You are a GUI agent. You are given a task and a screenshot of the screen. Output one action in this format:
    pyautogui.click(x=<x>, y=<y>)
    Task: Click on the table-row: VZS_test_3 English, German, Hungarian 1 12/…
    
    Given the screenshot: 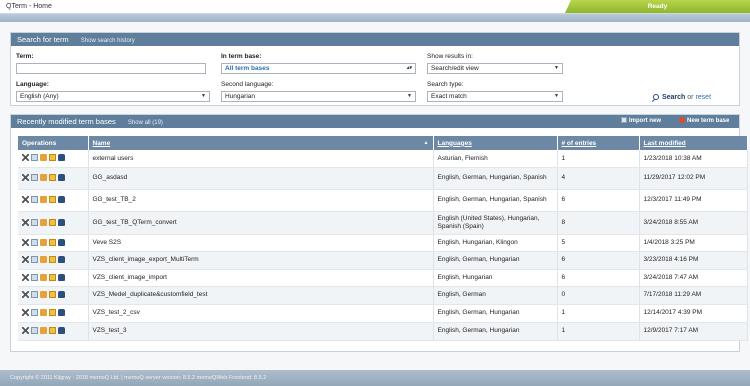 What is the action you would take?
    pyautogui.click(x=383, y=331)
    